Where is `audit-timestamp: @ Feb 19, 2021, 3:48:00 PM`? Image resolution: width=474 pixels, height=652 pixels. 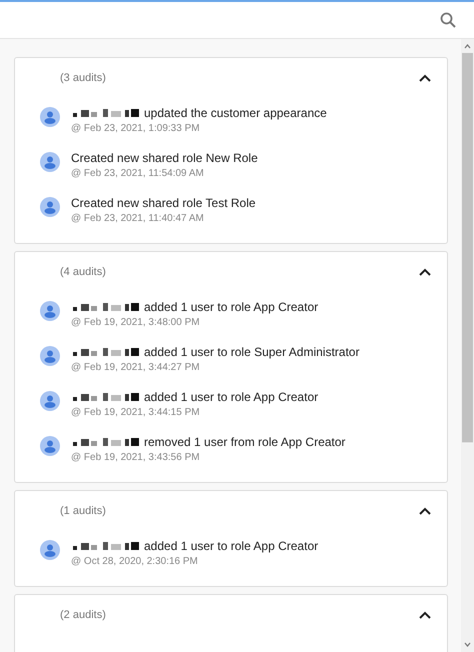 audit-timestamp: @ Feb 19, 2021, 3:48:00 PM is located at coordinates (136, 322).